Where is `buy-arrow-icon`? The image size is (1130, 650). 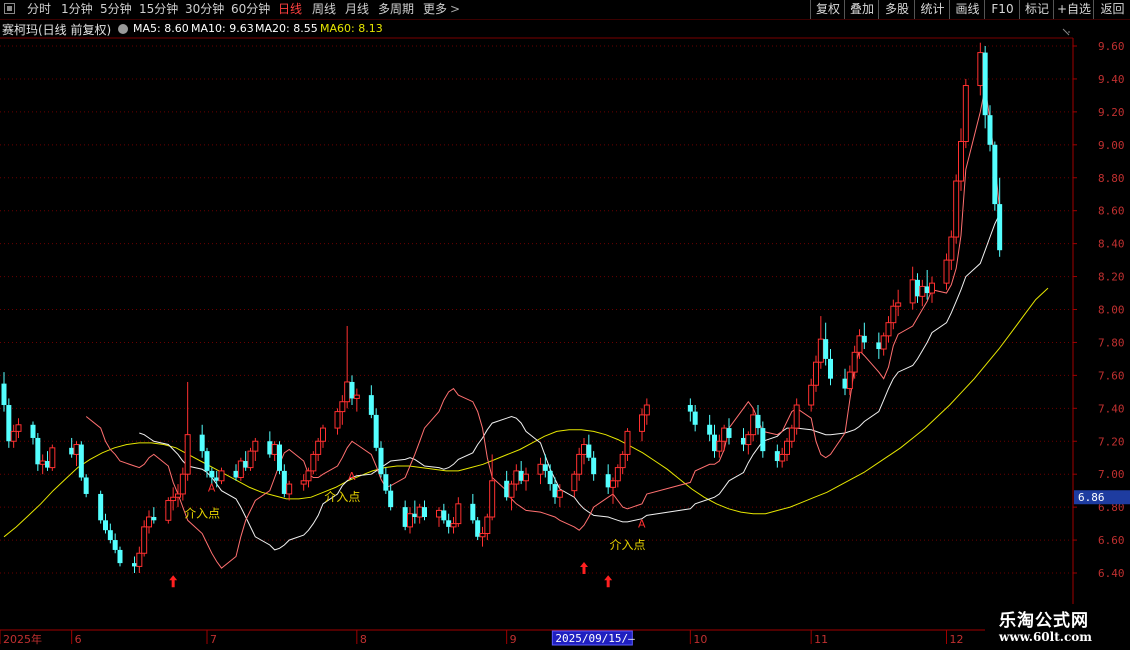 buy-arrow-icon is located at coordinates (173, 581).